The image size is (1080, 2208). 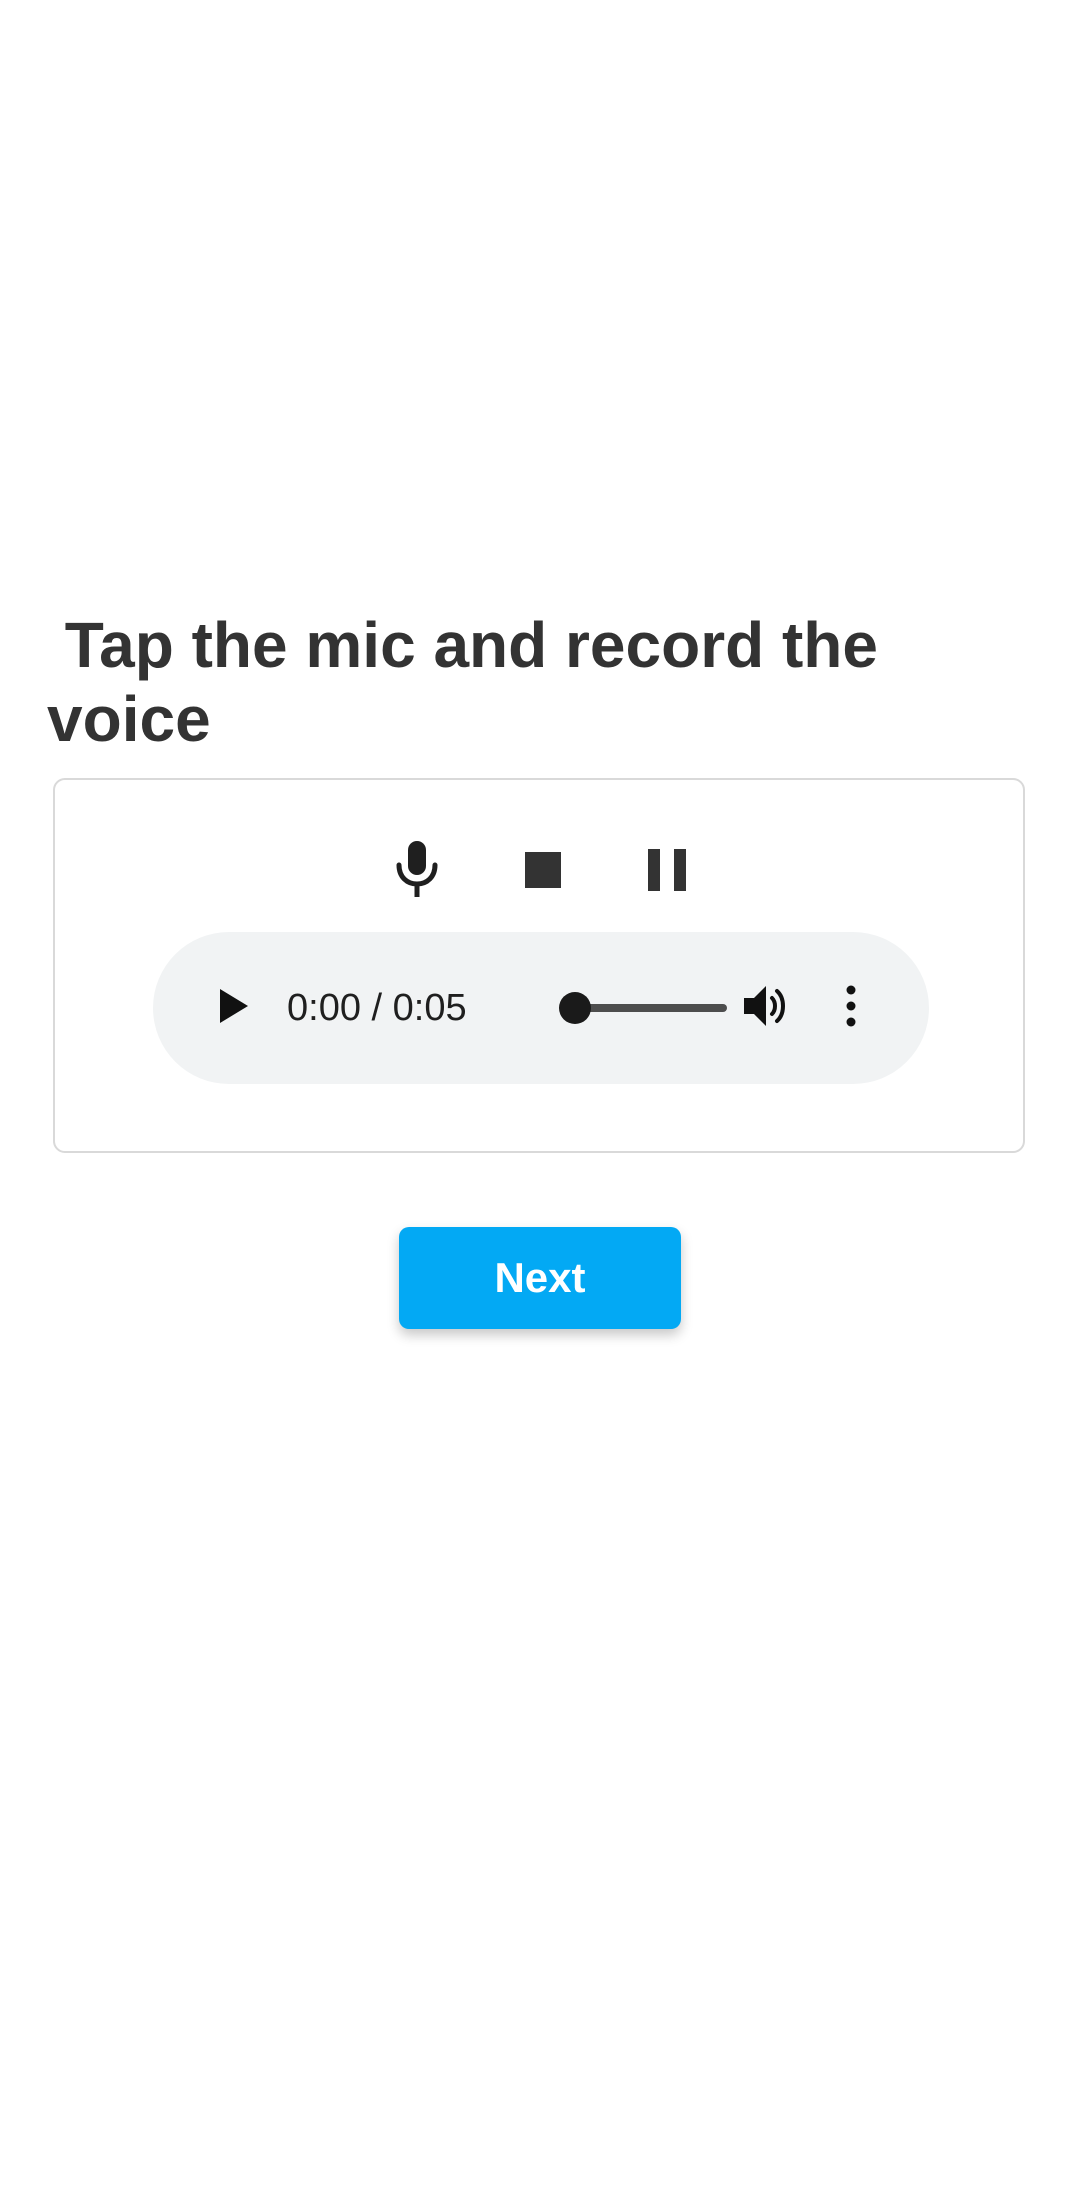 I want to click on page-title: Tap the mic and record the voice, so click(x=471, y=682).